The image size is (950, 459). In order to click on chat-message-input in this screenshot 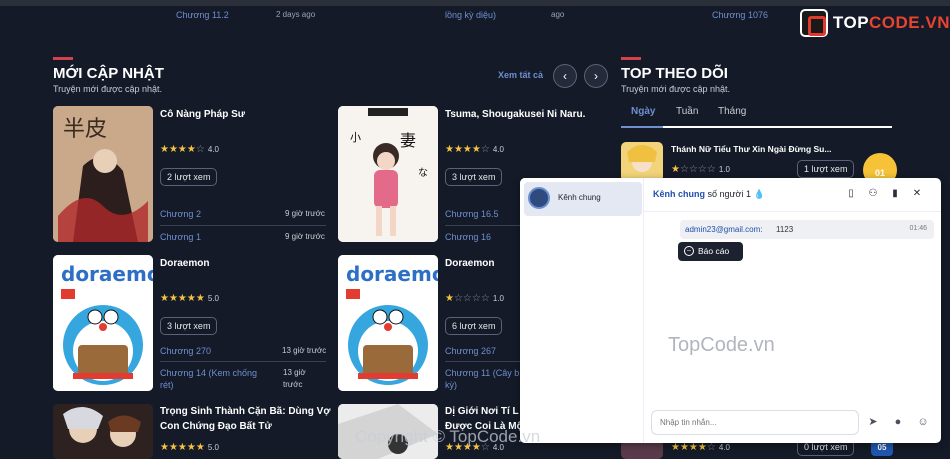, I will do `click(755, 422)`.